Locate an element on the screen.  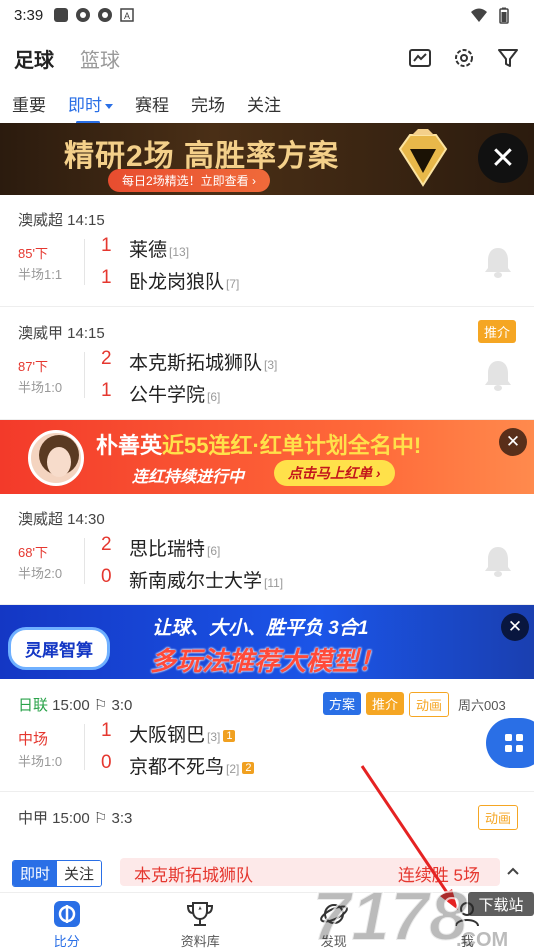
match-halftime: 半场1:1 is located at coordinates (40, 274).